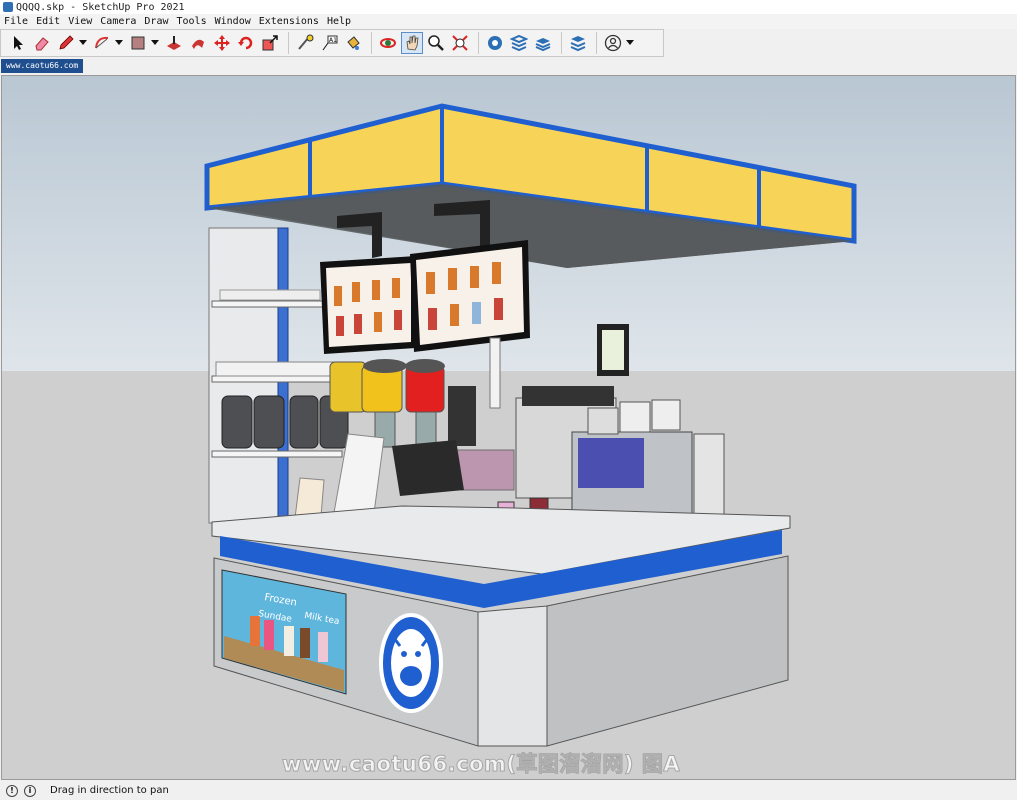 This screenshot has height=800, width=1017. I want to click on warehouse-icon, so click(495, 43).